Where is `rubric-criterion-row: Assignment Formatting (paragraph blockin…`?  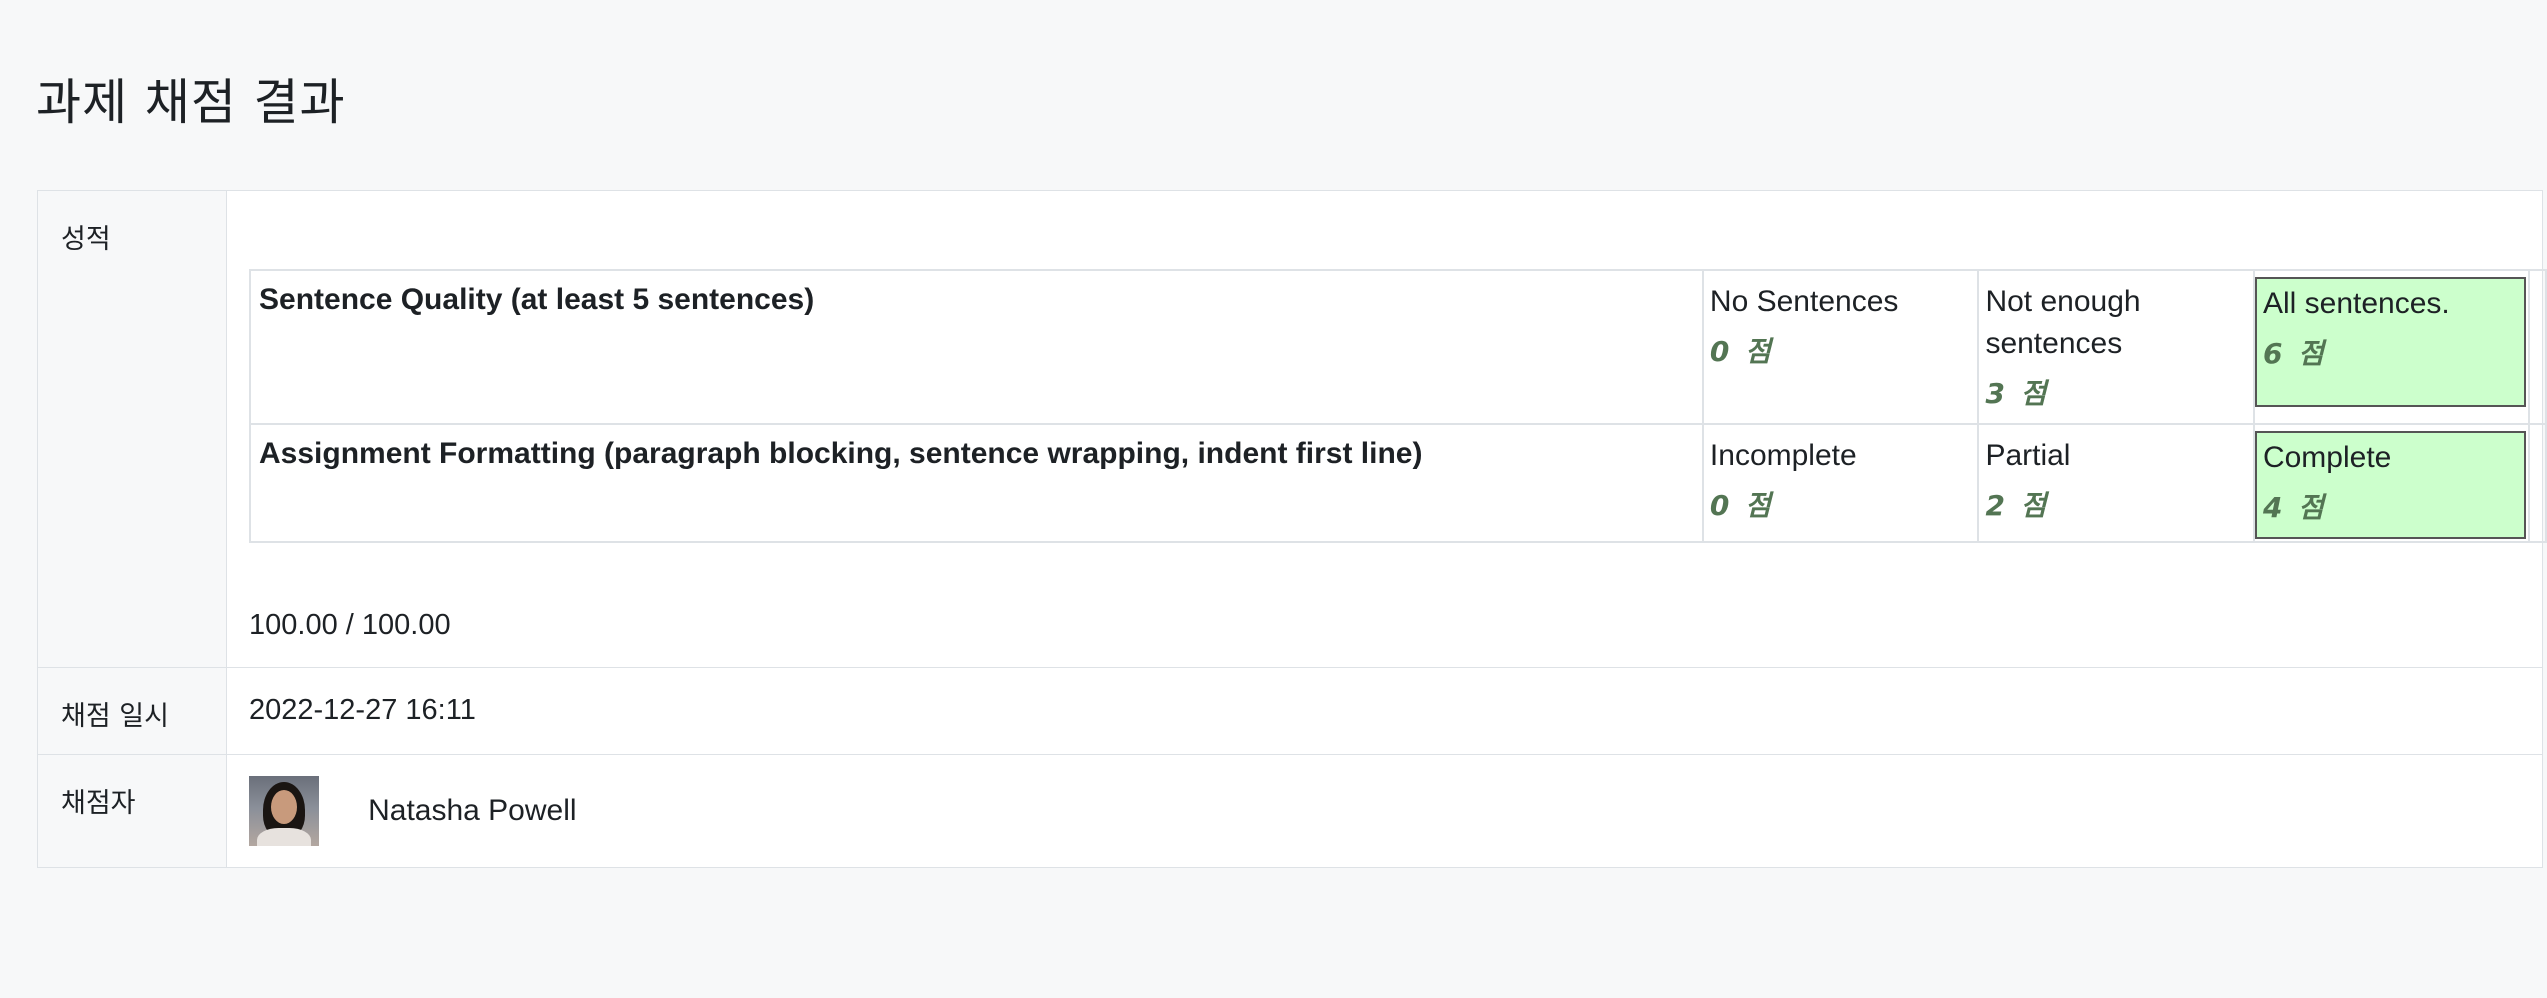 rubric-criterion-row: Assignment Formatting (paragraph blockin… is located at coordinates (1398, 483).